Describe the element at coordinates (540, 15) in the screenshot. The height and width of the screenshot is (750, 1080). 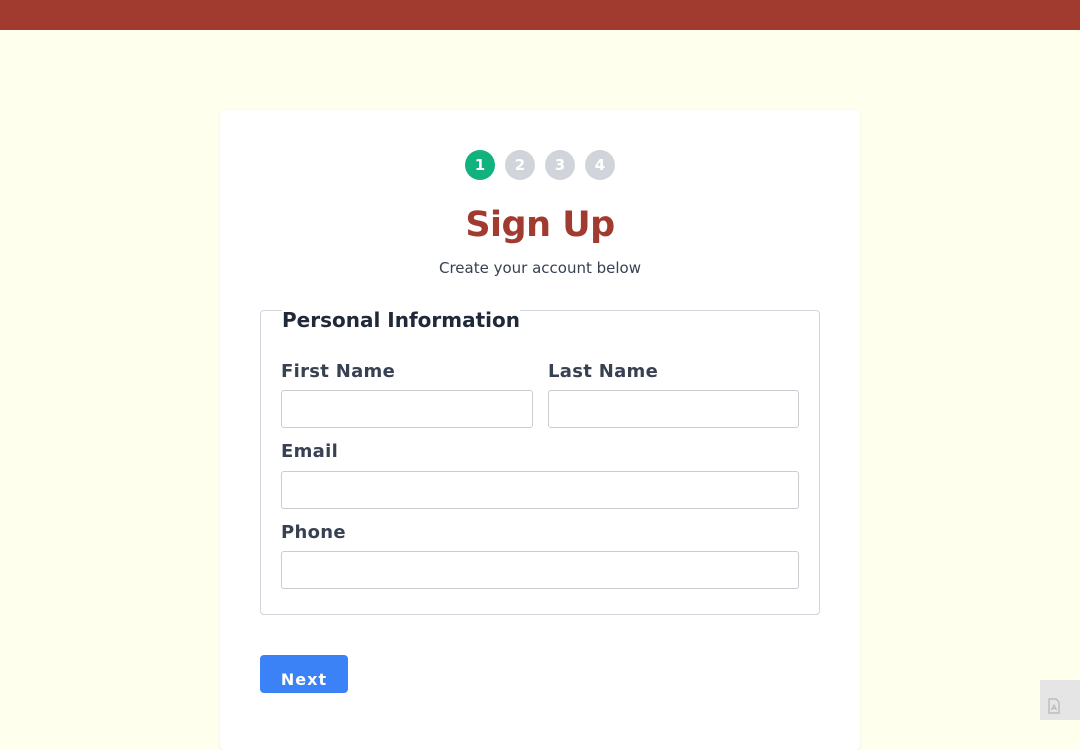
I see `top-banner` at that location.